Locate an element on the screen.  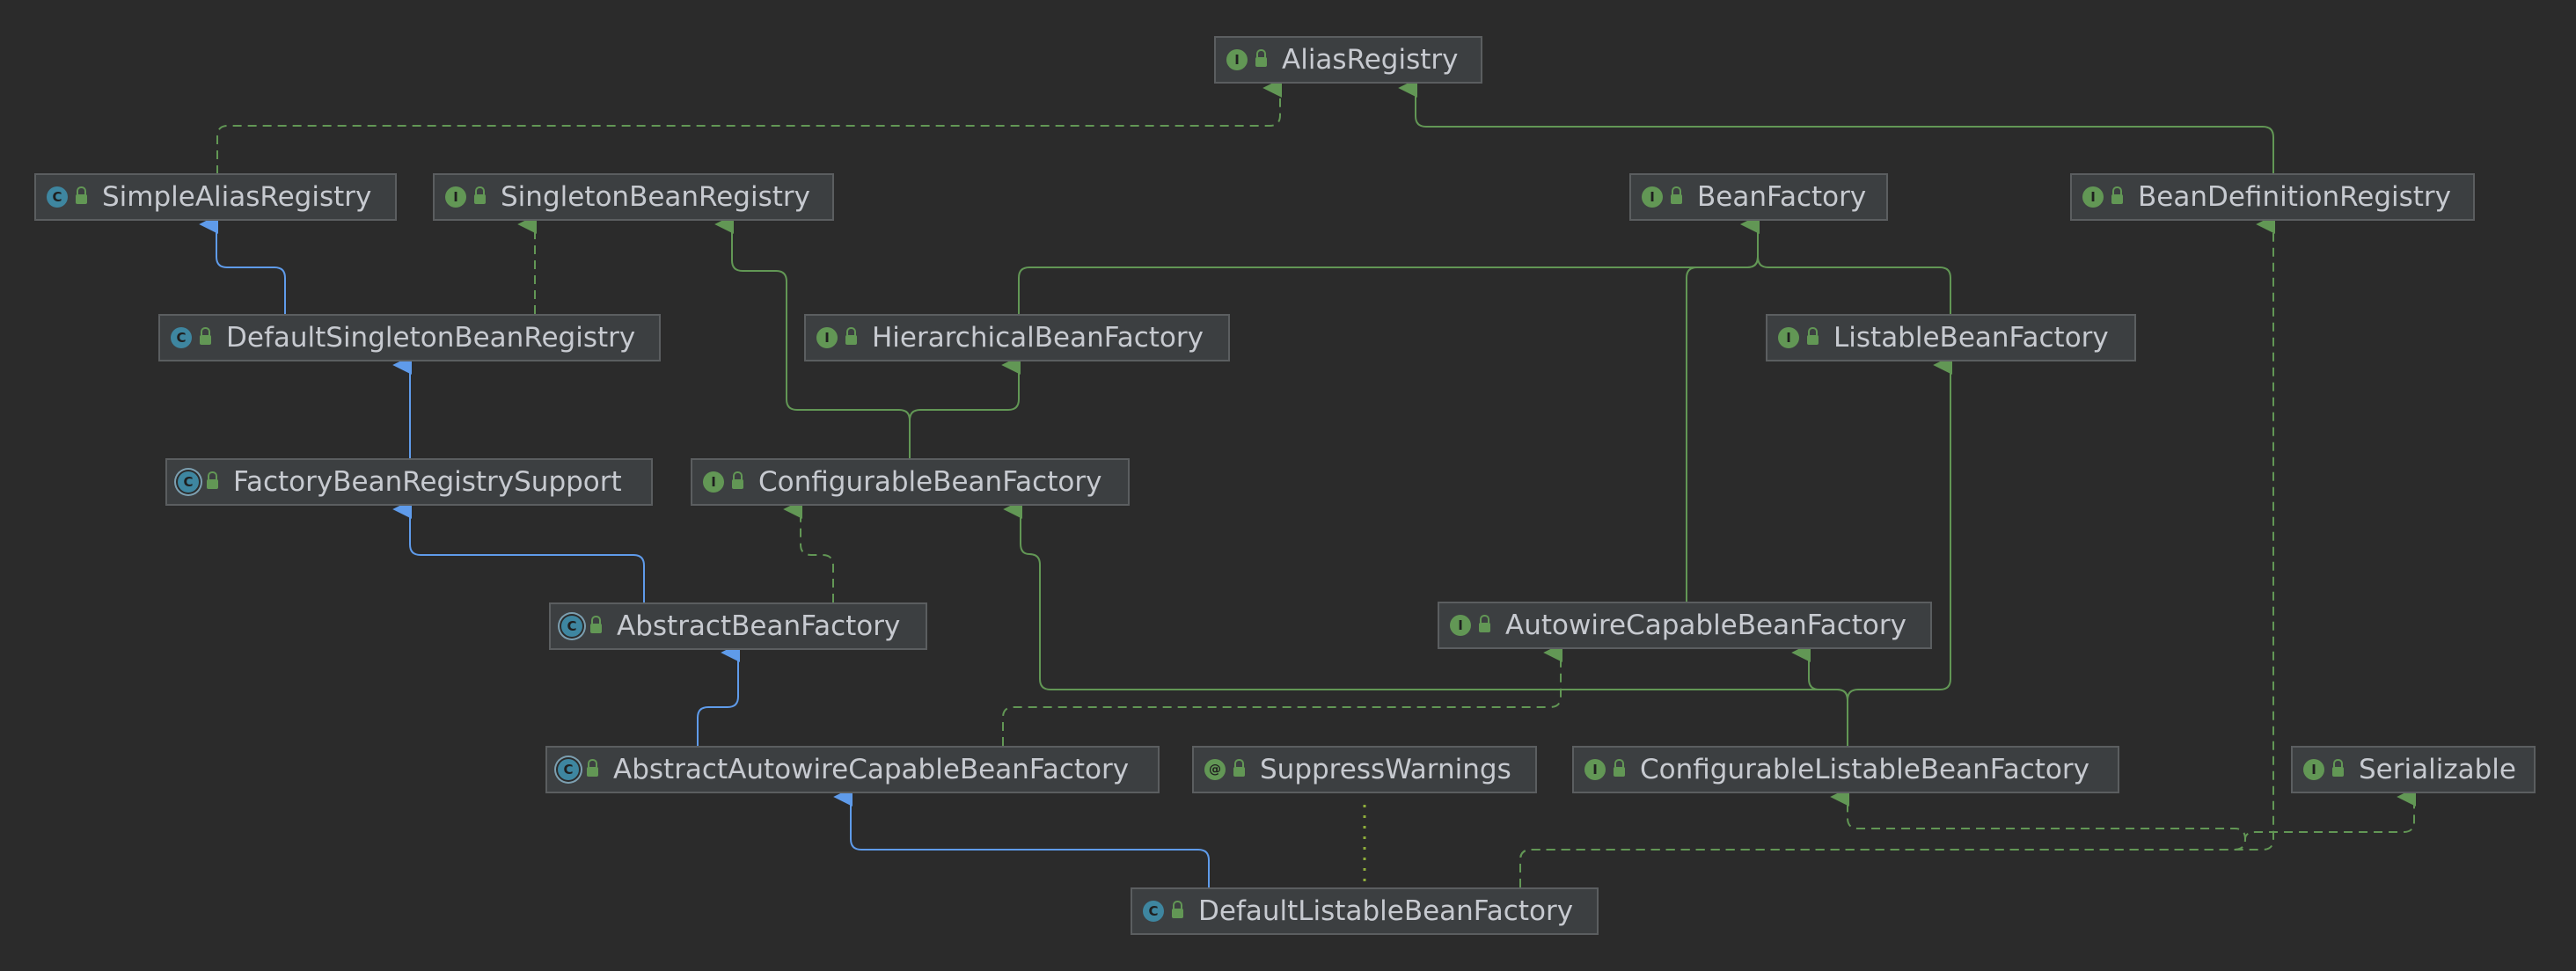
node-configurablelistablebeanfactory: I ConfigurableListableBeanFactory is located at coordinates (1845, 769).